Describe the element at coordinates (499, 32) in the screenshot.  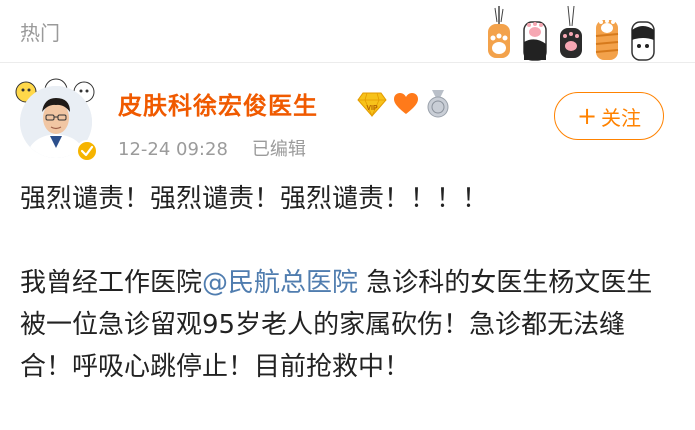
I see `paw-icon-orange` at that location.